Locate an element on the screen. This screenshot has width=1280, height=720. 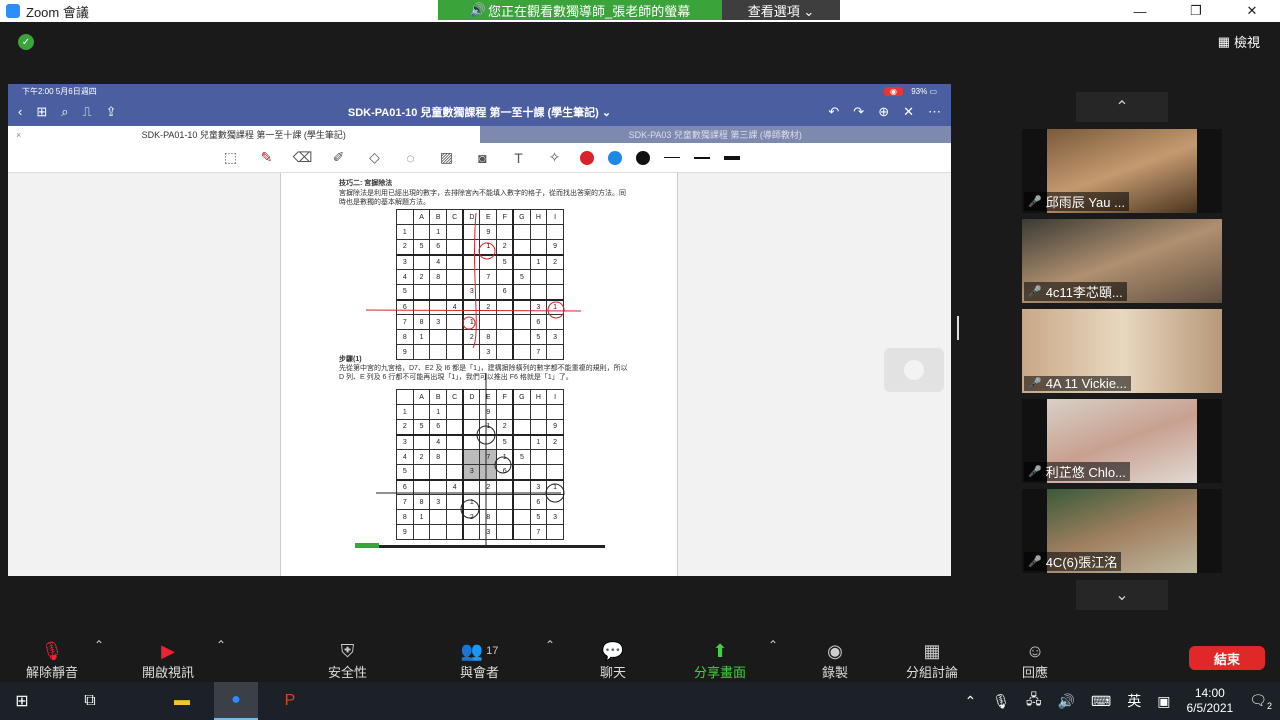
start-video-button: ▶ 開啟視訊 is located at coordinates (168, 660).